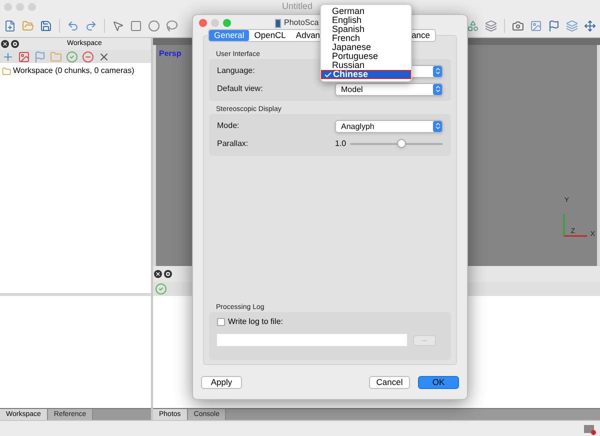 The height and width of the screenshot is (436, 600). I want to click on field-label: Mode:, so click(228, 126).